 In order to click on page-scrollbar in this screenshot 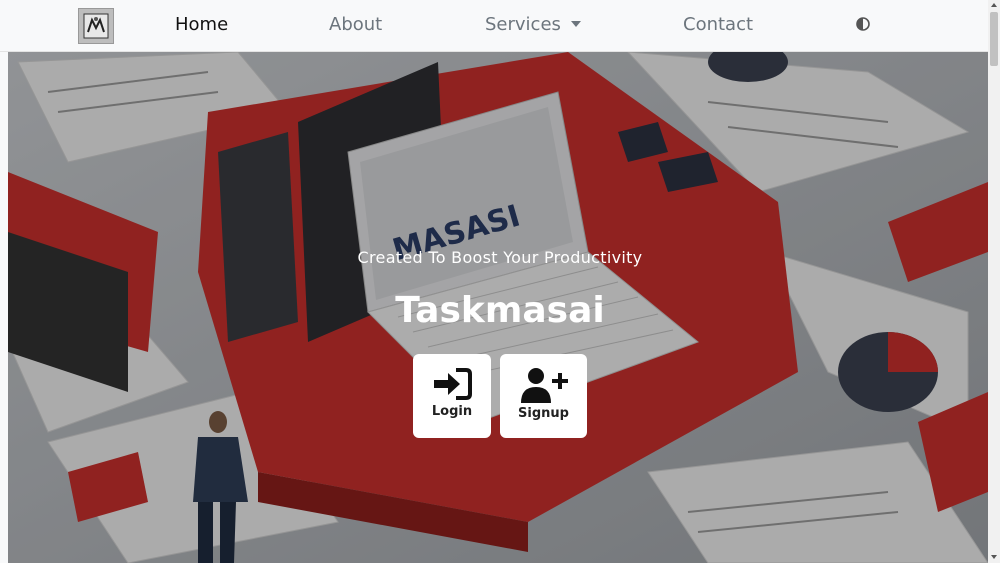, I will do `click(994, 281)`.